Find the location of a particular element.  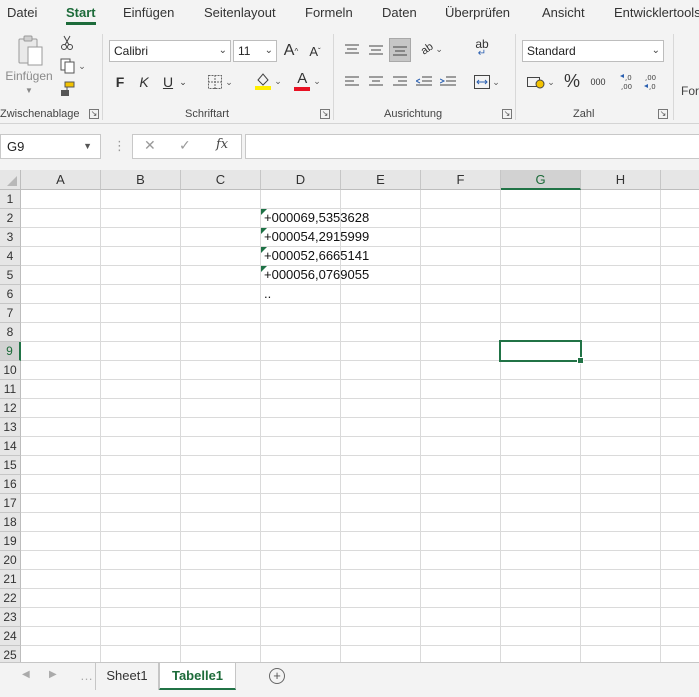

formula-input is located at coordinates (472, 146).